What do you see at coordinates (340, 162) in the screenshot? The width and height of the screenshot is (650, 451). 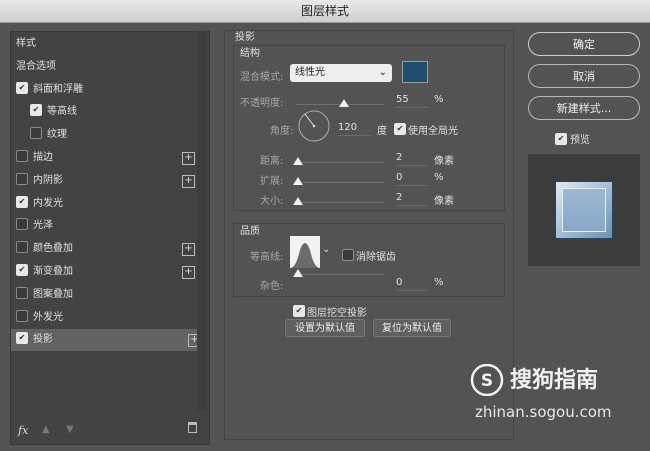 I see `distance-slider` at bounding box center [340, 162].